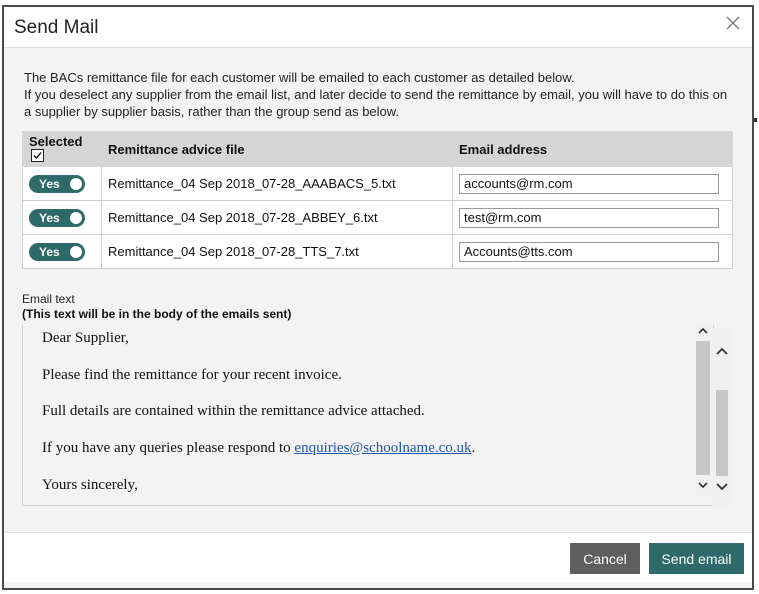  I want to click on file-cell: Remittance_04 Sep 2018_07-28_TTS_7.txt, so click(277, 251).